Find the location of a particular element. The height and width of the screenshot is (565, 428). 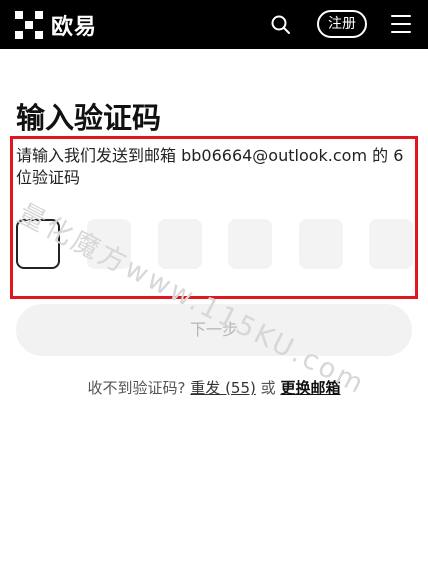

instruction-text: 请输入我们发送到邮箱 bb06664@outlook.com 的 6 位验证码 is located at coordinates (210, 166).